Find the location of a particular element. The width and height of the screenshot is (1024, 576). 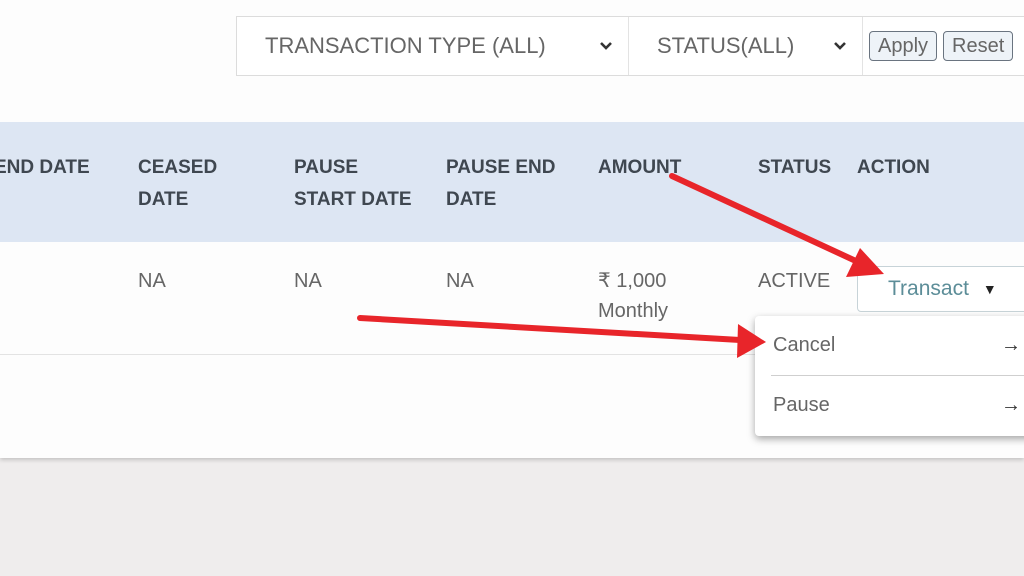

header-end-date: END DATE is located at coordinates (45, 168).